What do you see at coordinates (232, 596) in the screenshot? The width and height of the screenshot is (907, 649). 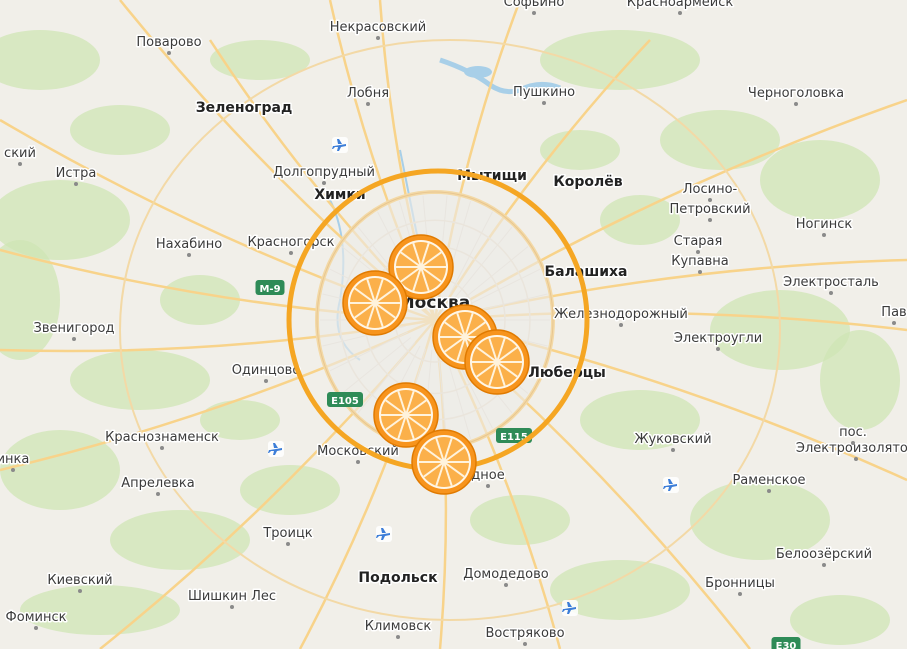 I see `place-label: Шишкин Лес` at bounding box center [232, 596].